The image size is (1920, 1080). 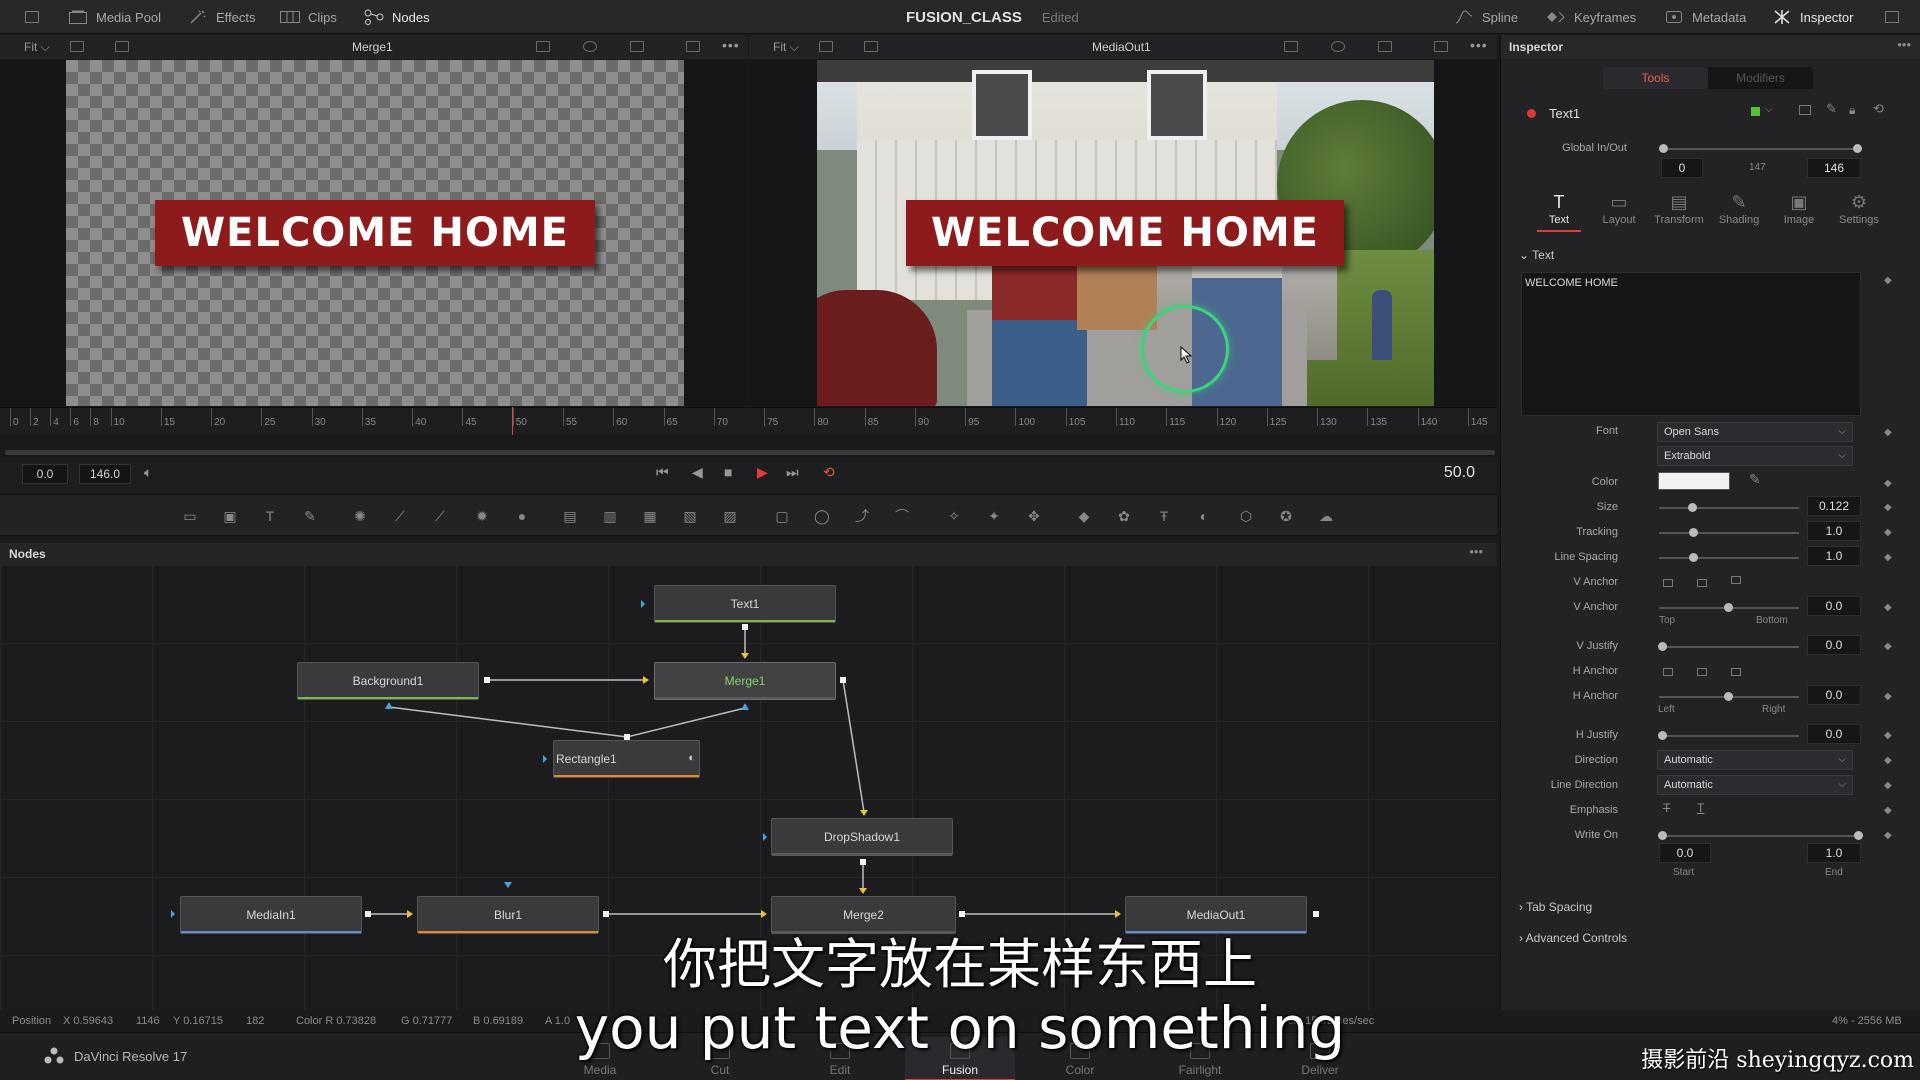 I want to click on emphasis-keyframe-icon: ◆, so click(x=1888, y=810).